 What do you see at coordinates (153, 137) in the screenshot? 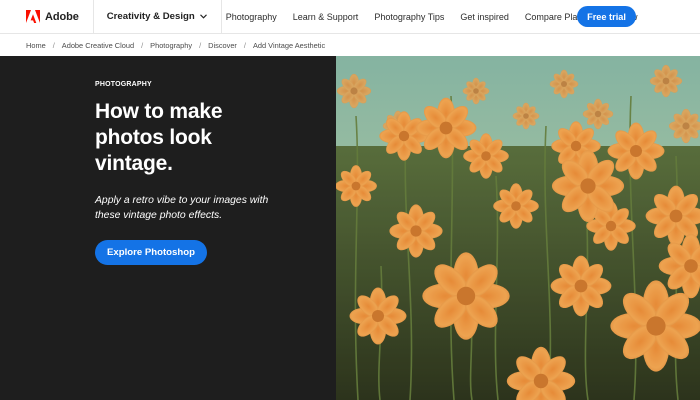
I see `hero-headline-line: photos look` at bounding box center [153, 137].